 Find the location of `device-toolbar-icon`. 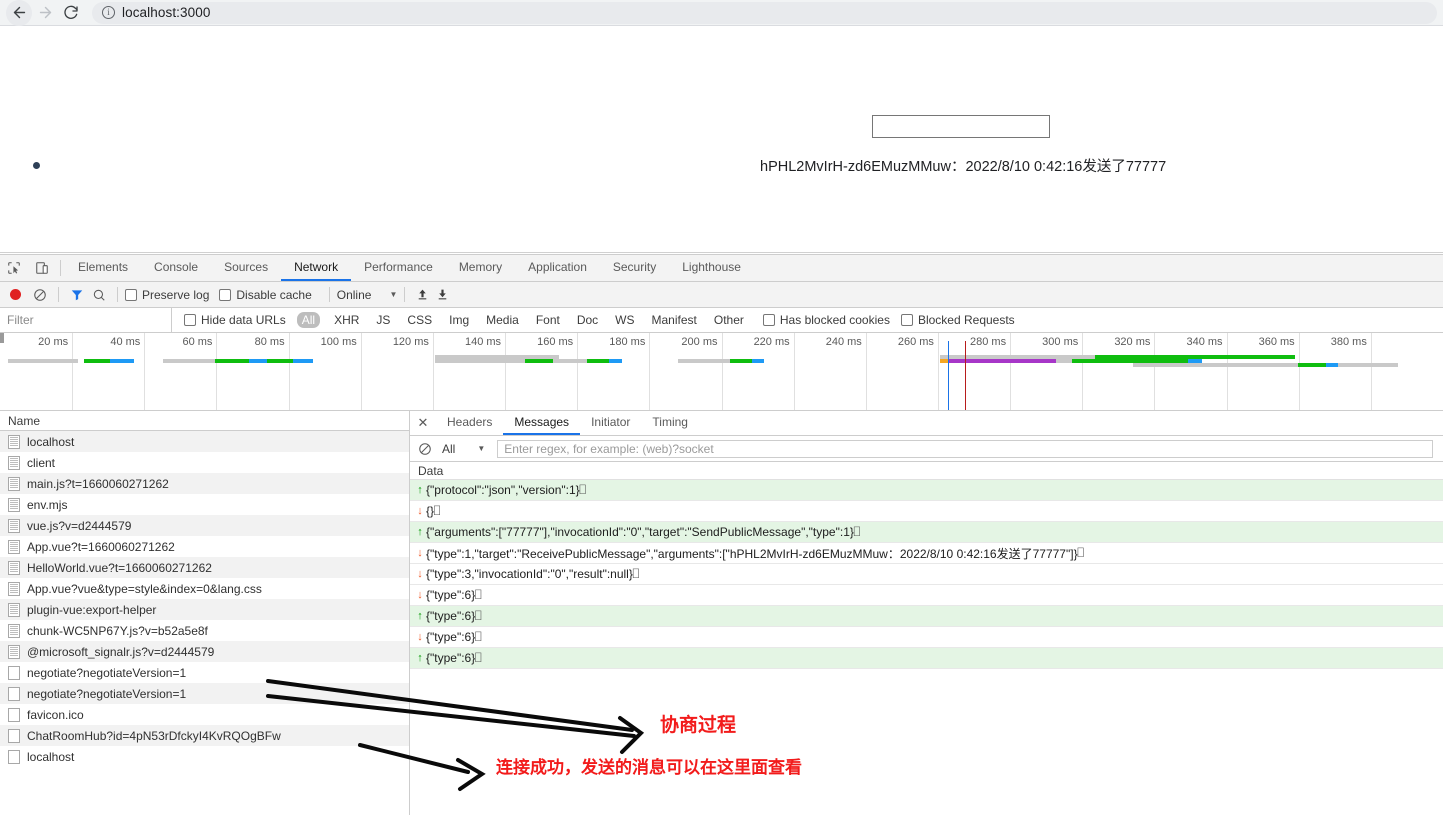

device-toolbar-icon is located at coordinates (42, 268).